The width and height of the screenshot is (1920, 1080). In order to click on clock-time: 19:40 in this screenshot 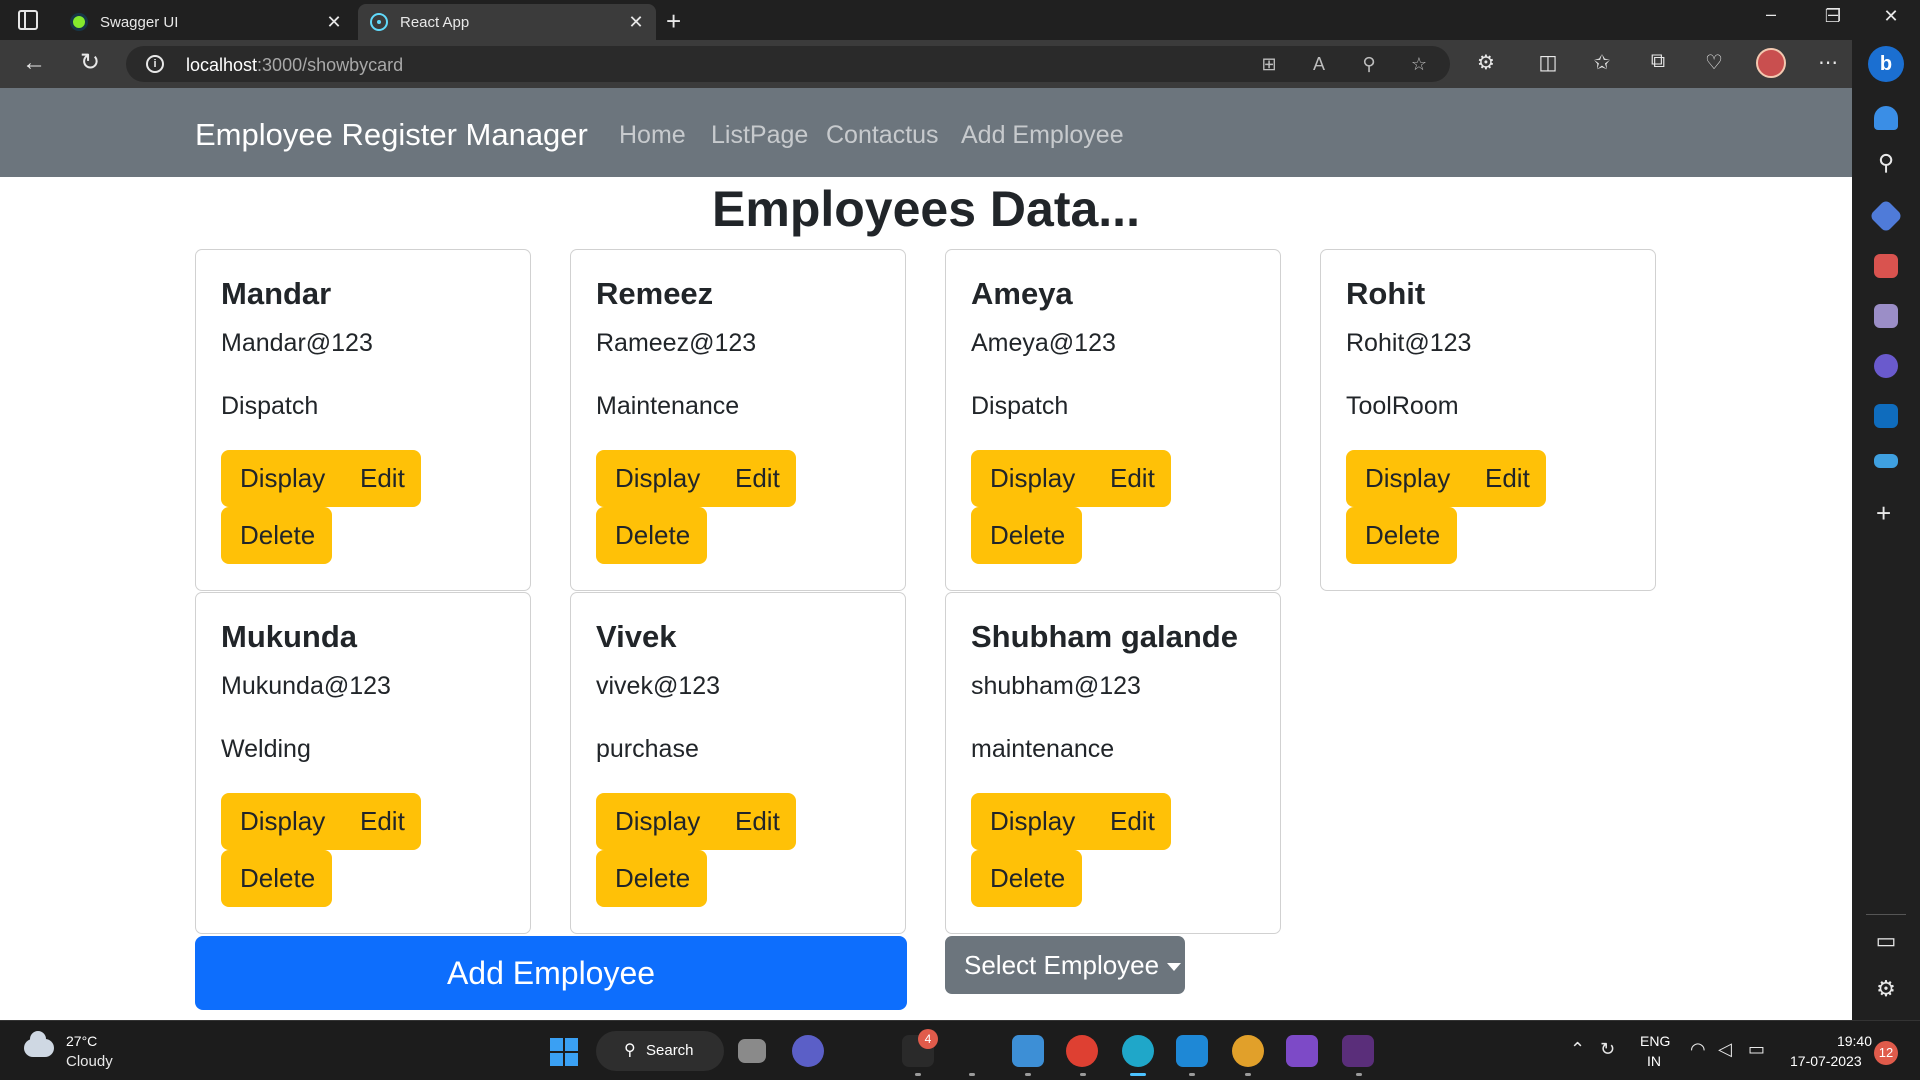, I will do `click(1847, 1041)`.